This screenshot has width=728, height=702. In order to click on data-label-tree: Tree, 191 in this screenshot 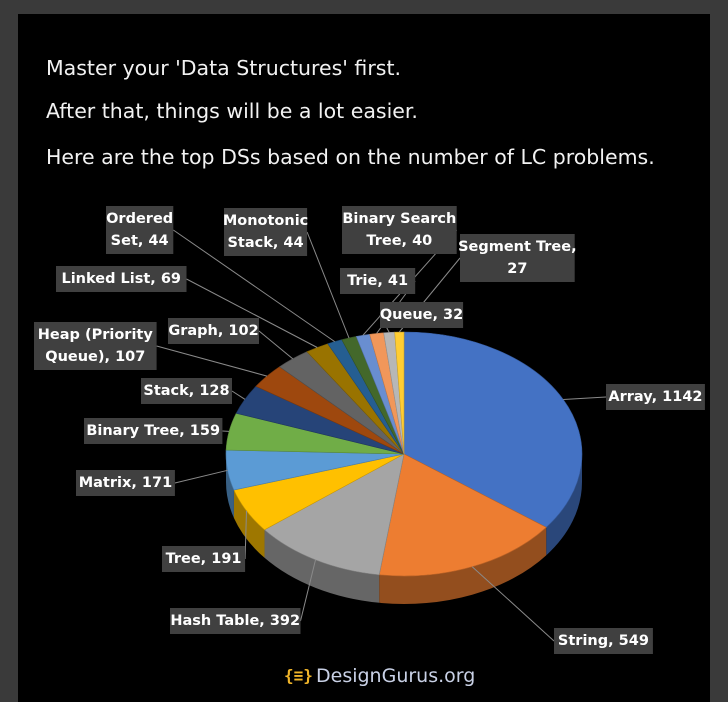, I will do `click(204, 559)`.